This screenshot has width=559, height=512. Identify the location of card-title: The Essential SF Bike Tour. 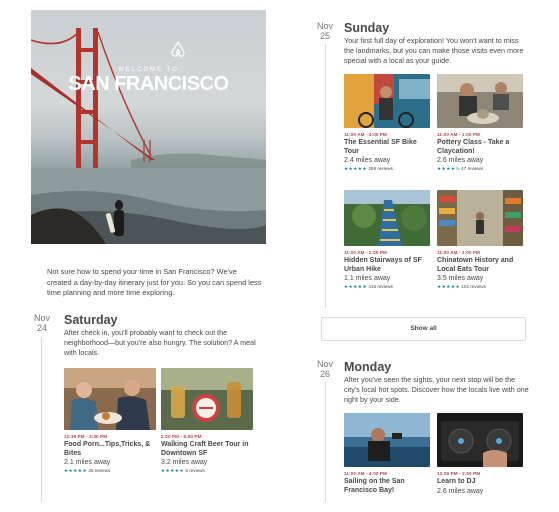
(387, 147).